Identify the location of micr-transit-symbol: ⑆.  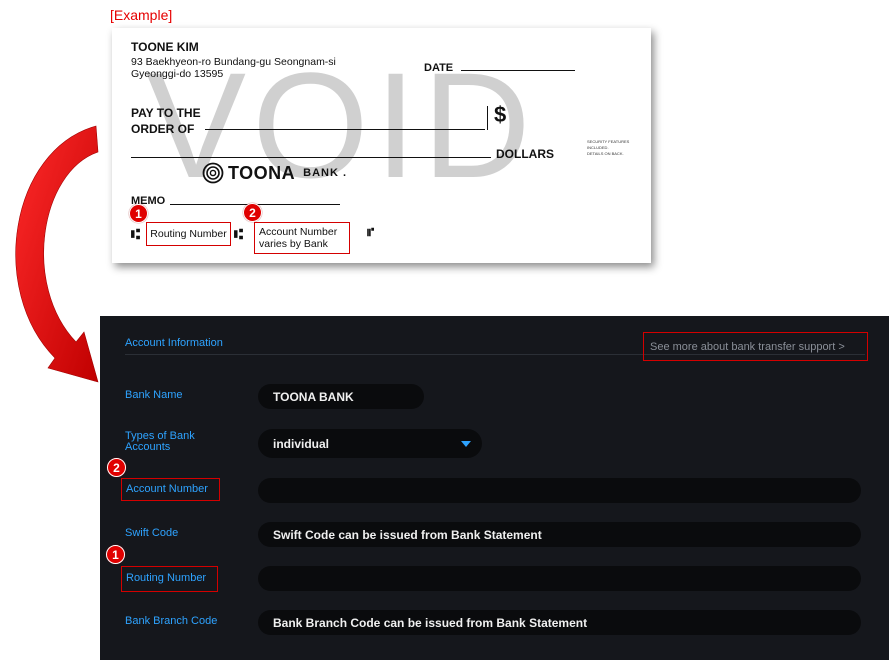
(136, 234).